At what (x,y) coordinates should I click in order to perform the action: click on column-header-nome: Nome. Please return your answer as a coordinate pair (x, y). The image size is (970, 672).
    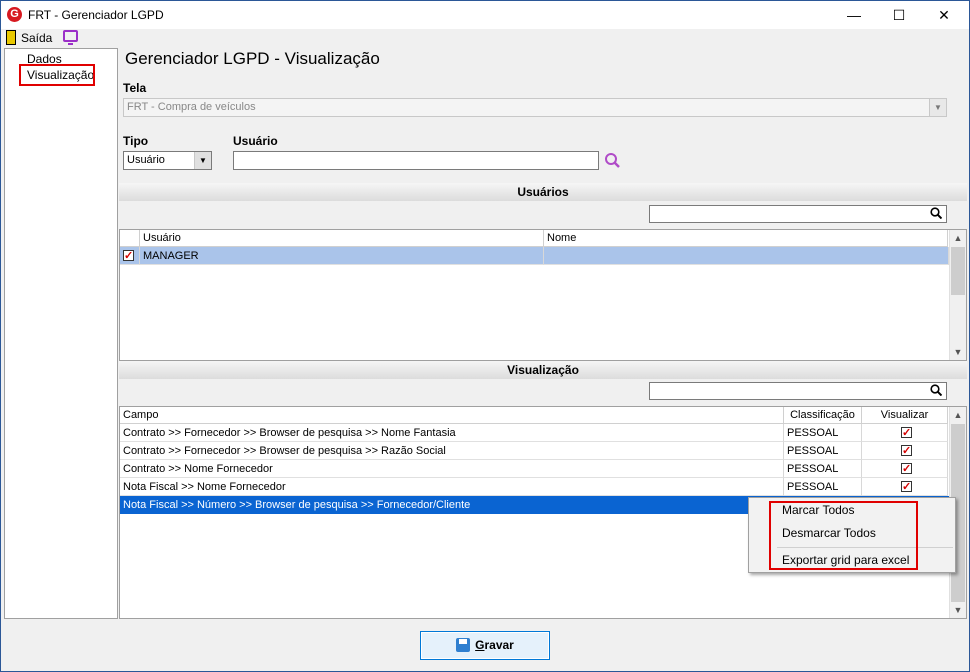
    Looking at the image, I should click on (746, 238).